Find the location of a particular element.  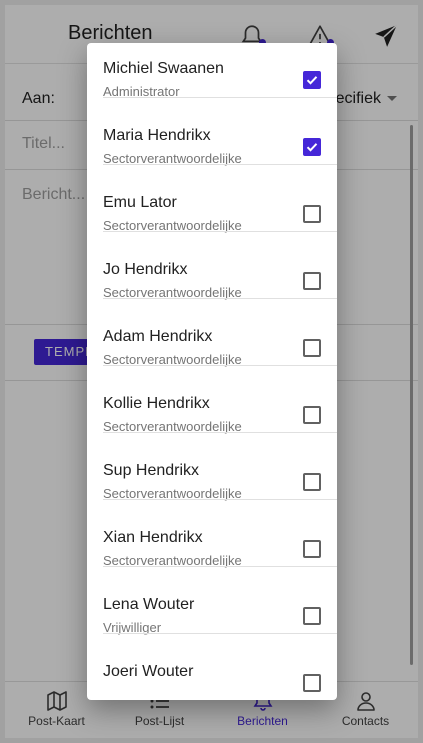

contact-item: Adam Hendrikx Sectorverantwoordelijke is located at coordinates (212, 333).